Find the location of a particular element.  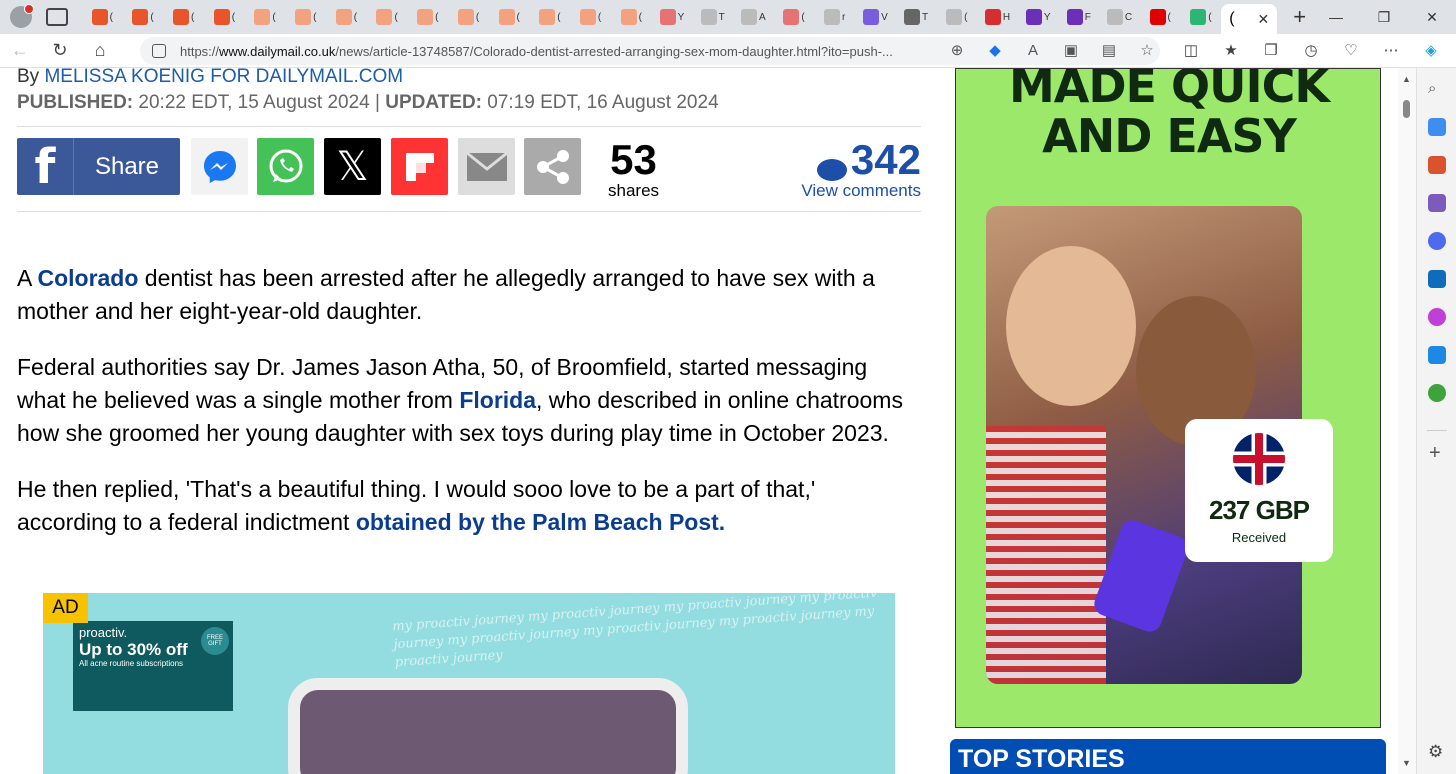

palm-beach-post-link: obtained by the Palm Beach Post. is located at coordinates (540, 522).